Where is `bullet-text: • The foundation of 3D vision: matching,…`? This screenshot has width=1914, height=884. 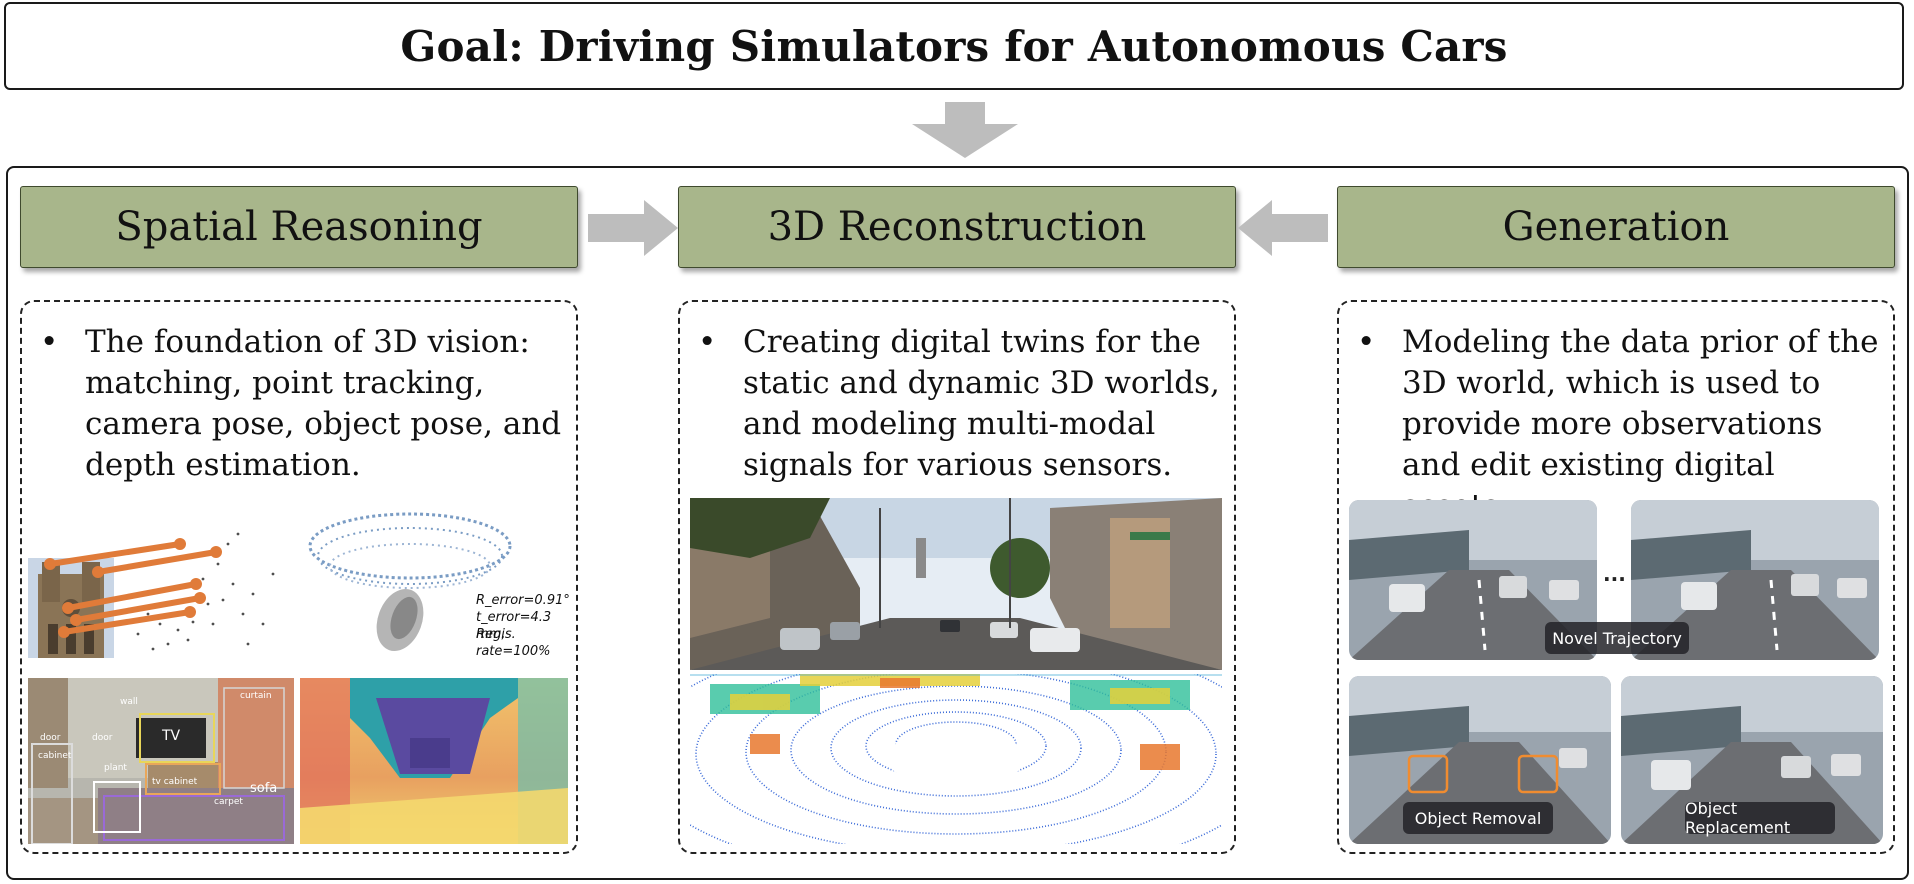
bullet-text: • The foundation of 3D vision: matching,… is located at coordinates (302, 404).